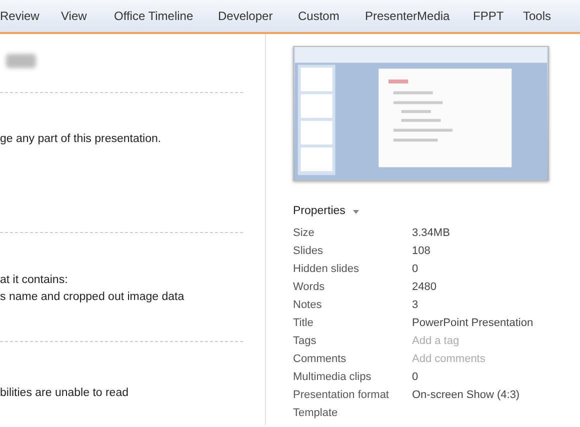  Describe the element at coordinates (65, 393) in the screenshot. I see `info-text: bilities are unable to read` at that location.